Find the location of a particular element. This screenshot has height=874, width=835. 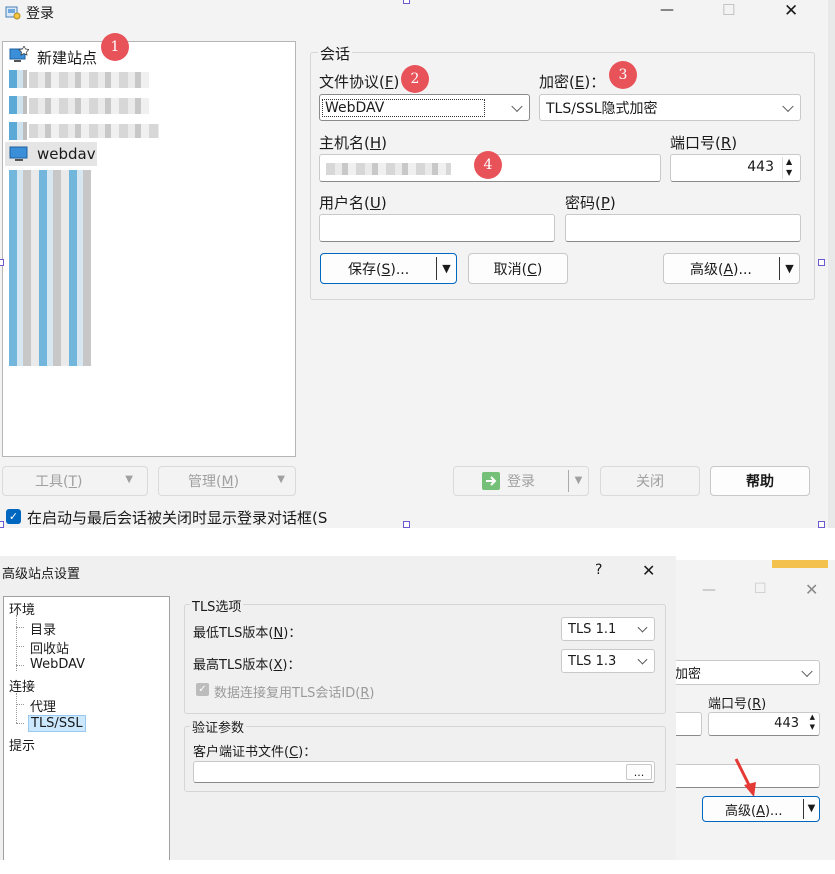

password-label: 密码(P) is located at coordinates (590, 203).